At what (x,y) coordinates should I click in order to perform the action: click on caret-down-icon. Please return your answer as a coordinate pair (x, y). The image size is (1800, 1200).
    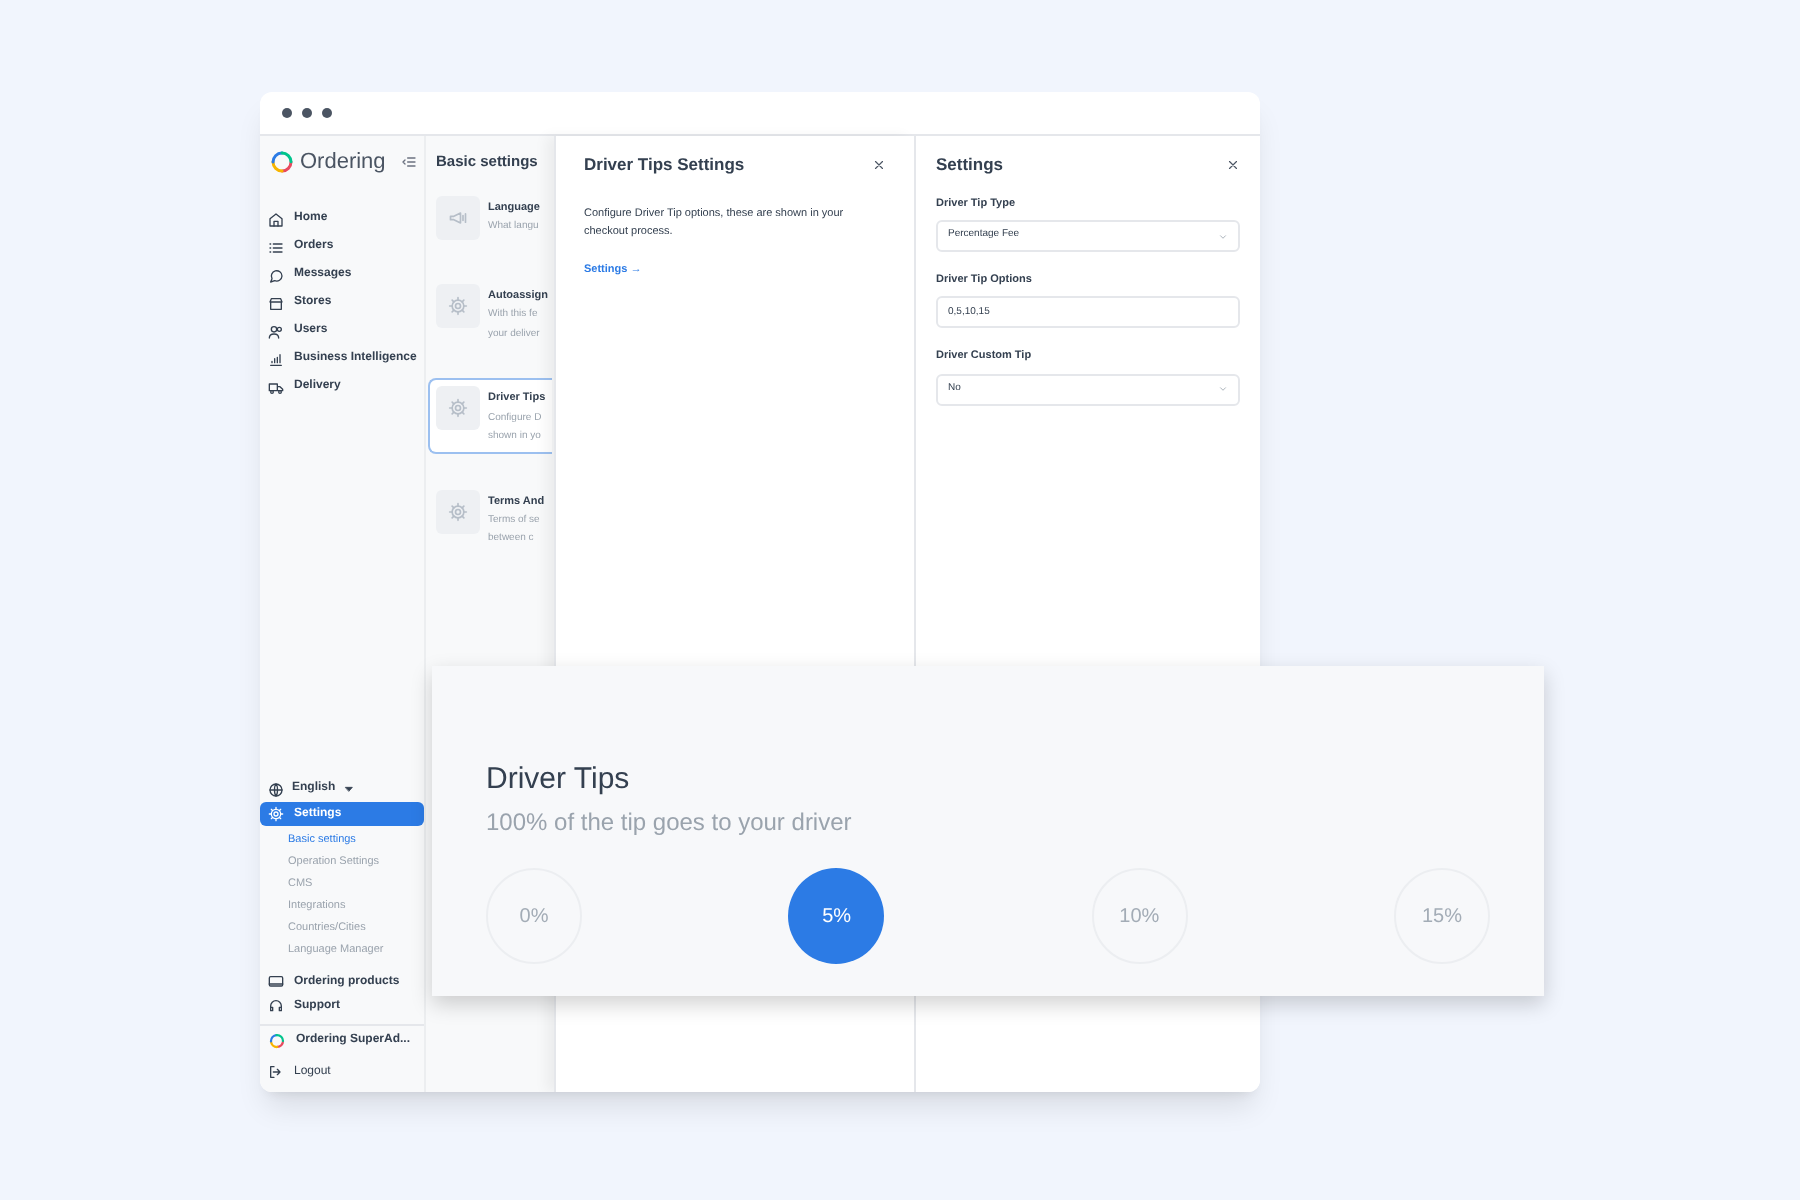
    Looking at the image, I should click on (348, 789).